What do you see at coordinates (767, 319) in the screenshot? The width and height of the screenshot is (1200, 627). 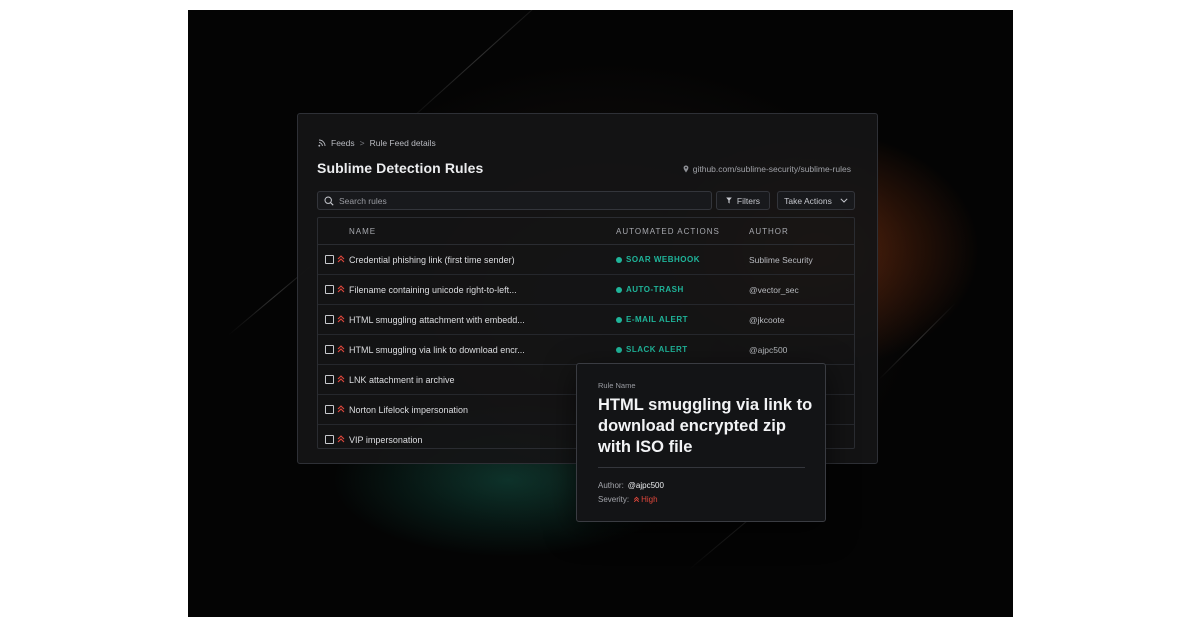 I see `rule-author: @jkcoote` at bounding box center [767, 319].